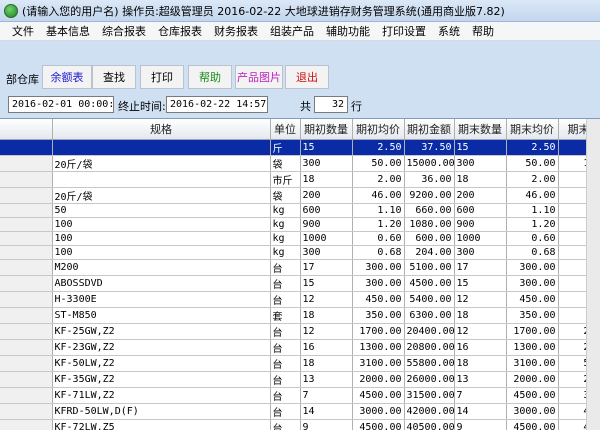 The image size is (600, 430). Describe the element at coordinates (480, 129) in the screenshot. I see `col-header-closing-qty: 期末数量` at that location.